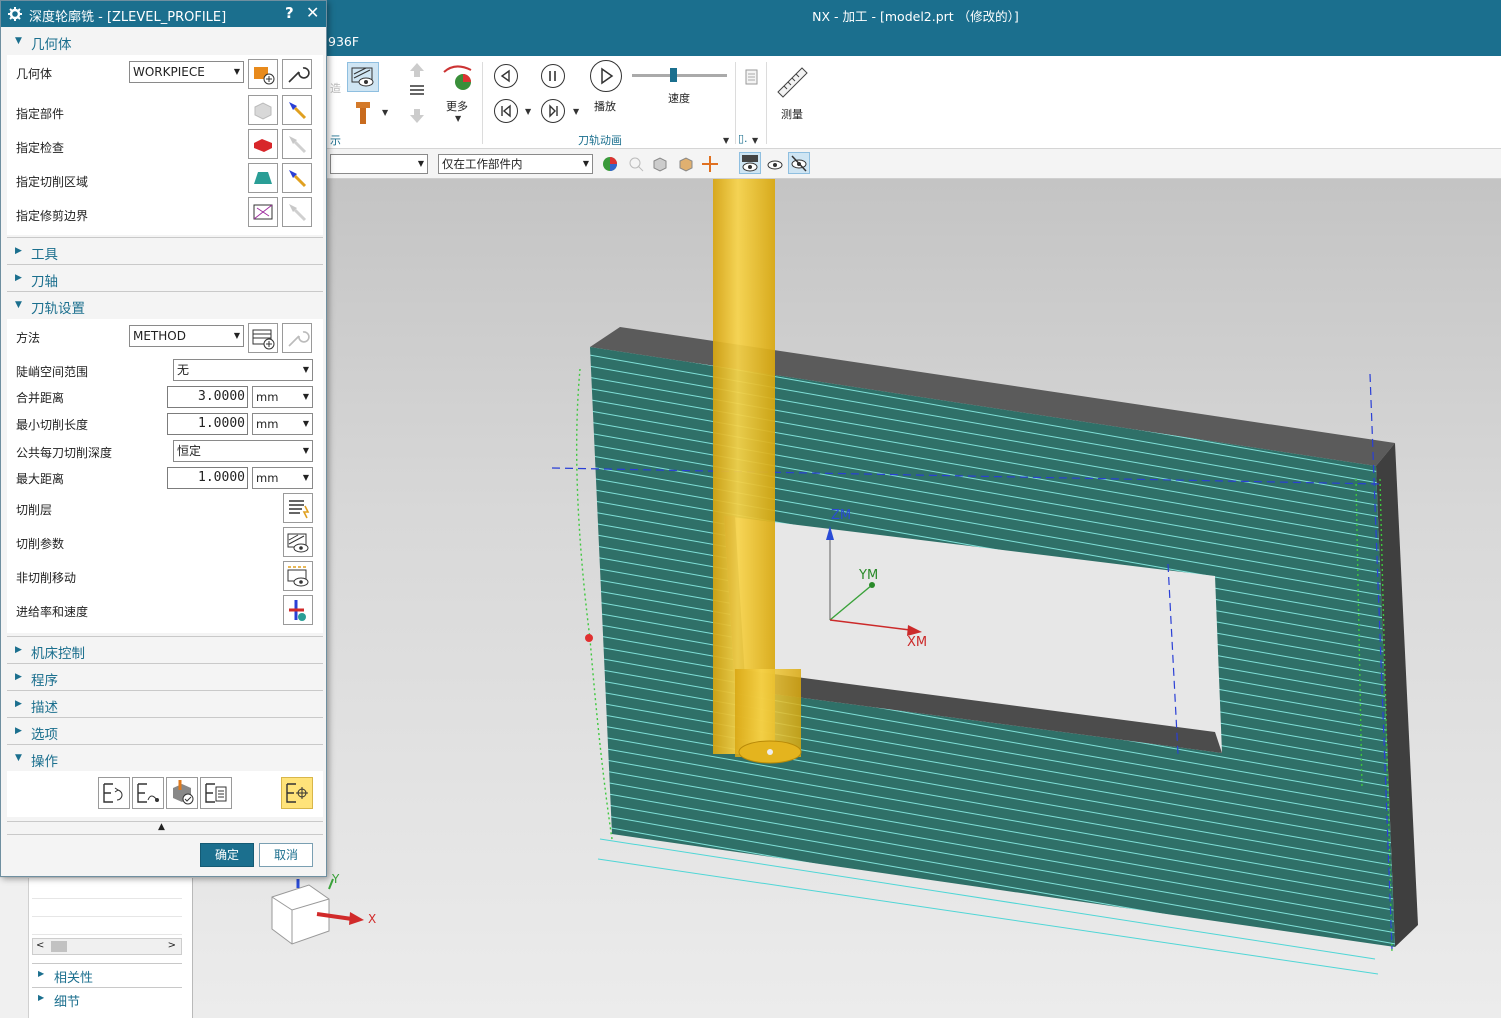 The width and height of the screenshot is (1501, 1018). What do you see at coordinates (679, 75) in the screenshot?
I see `speed-slider` at bounding box center [679, 75].